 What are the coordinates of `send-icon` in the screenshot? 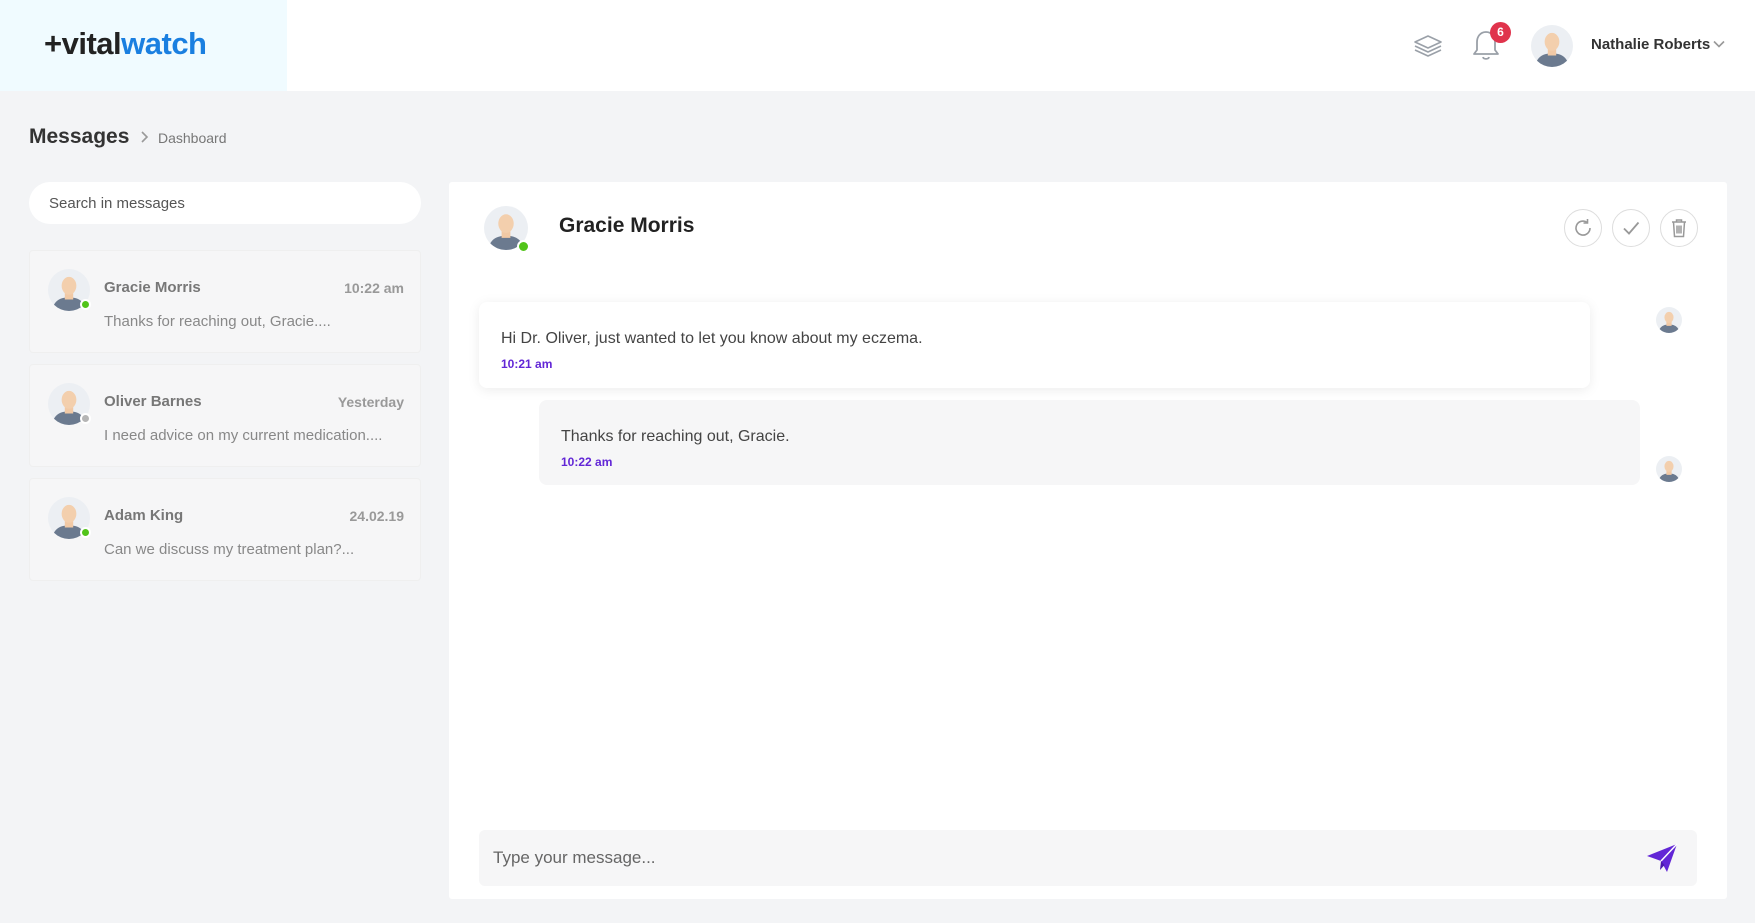 It's located at (1662, 857).